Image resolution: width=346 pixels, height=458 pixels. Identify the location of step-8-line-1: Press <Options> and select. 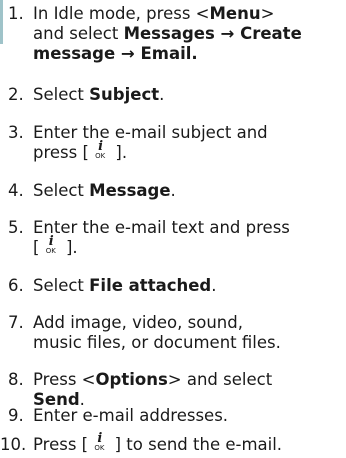
(153, 379).